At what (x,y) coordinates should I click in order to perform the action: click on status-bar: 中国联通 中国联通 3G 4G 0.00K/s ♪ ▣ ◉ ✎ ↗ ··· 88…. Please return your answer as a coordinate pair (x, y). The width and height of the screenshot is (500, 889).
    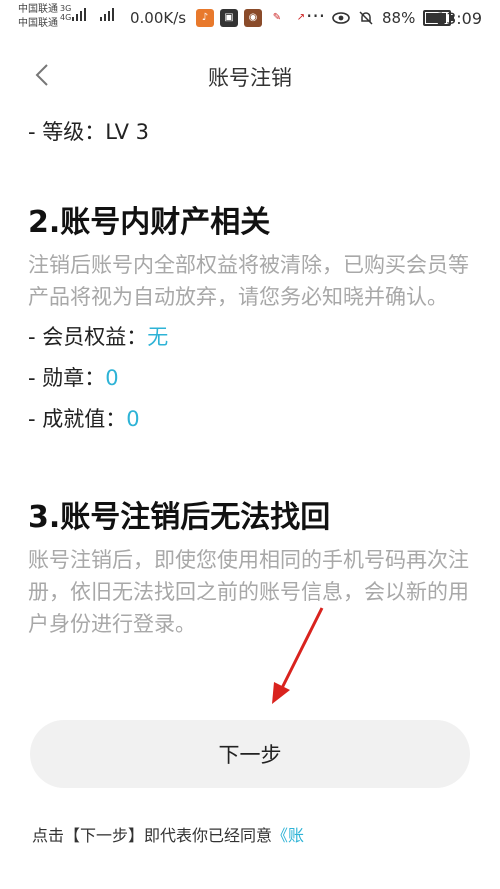
    Looking at the image, I should click on (250, 18).